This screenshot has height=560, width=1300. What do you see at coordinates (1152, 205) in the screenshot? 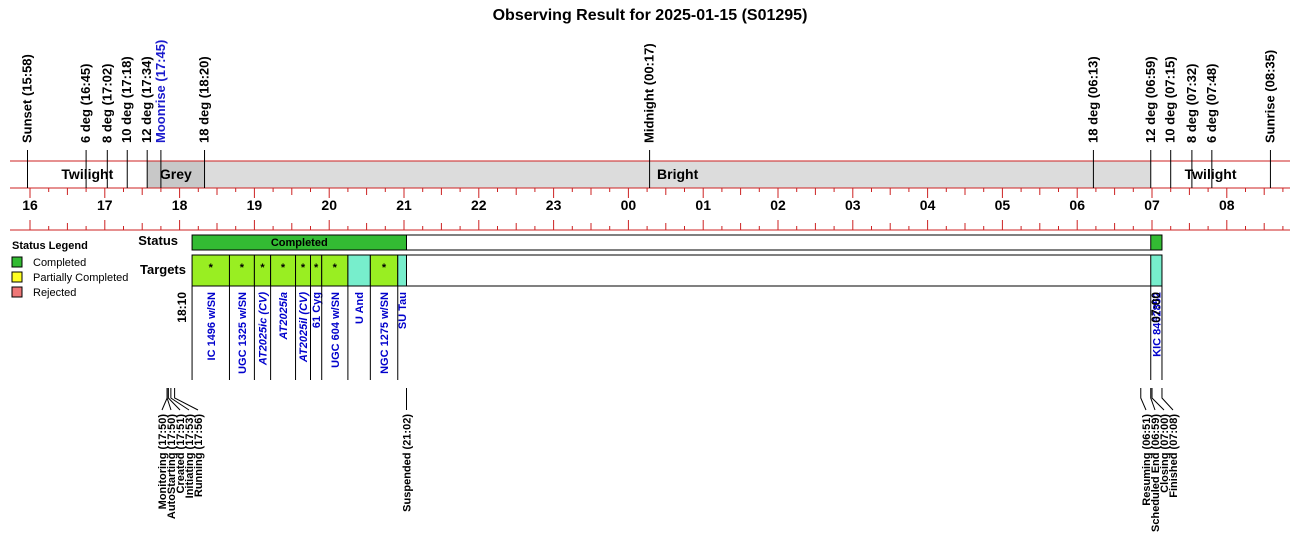
I see `hour-tick-label: 07` at bounding box center [1152, 205].